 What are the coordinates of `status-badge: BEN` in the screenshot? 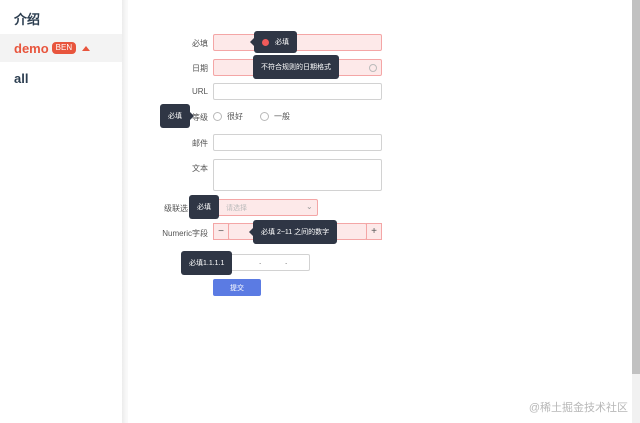 It's located at (64, 48).